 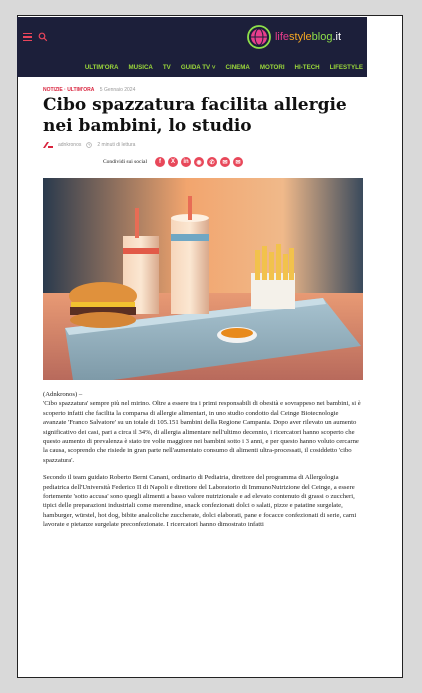 What do you see at coordinates (116, 145) in the screenshot?
I see `read-time: 2 minuti di lettura` at bounding box center [116, 145].